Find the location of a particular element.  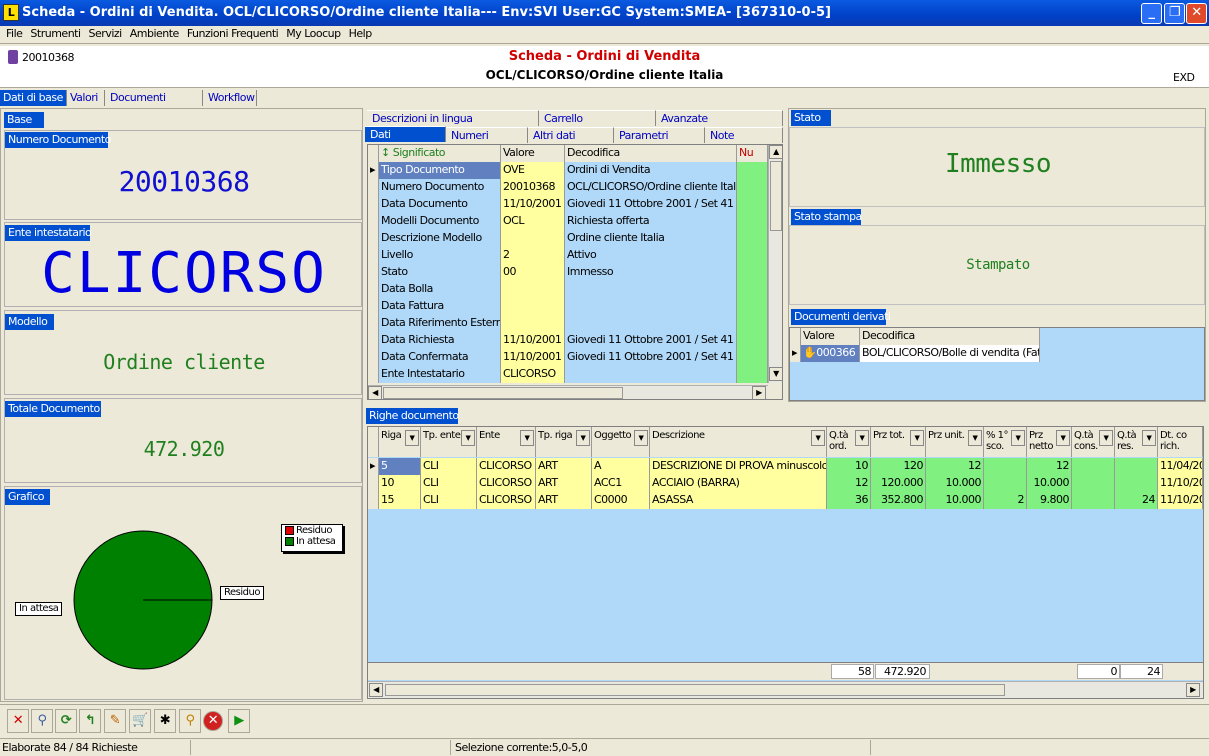

options-icon: ✱ is located at coordinates (165, 721).